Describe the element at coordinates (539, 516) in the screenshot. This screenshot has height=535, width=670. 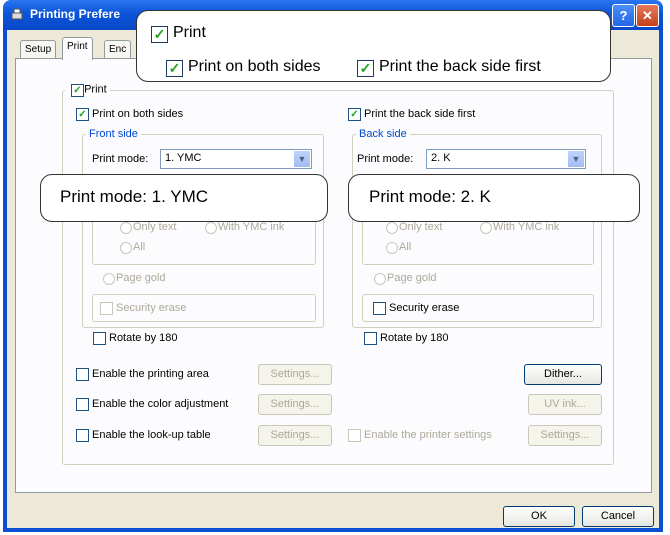
I see `ok-button: OK` at that location.